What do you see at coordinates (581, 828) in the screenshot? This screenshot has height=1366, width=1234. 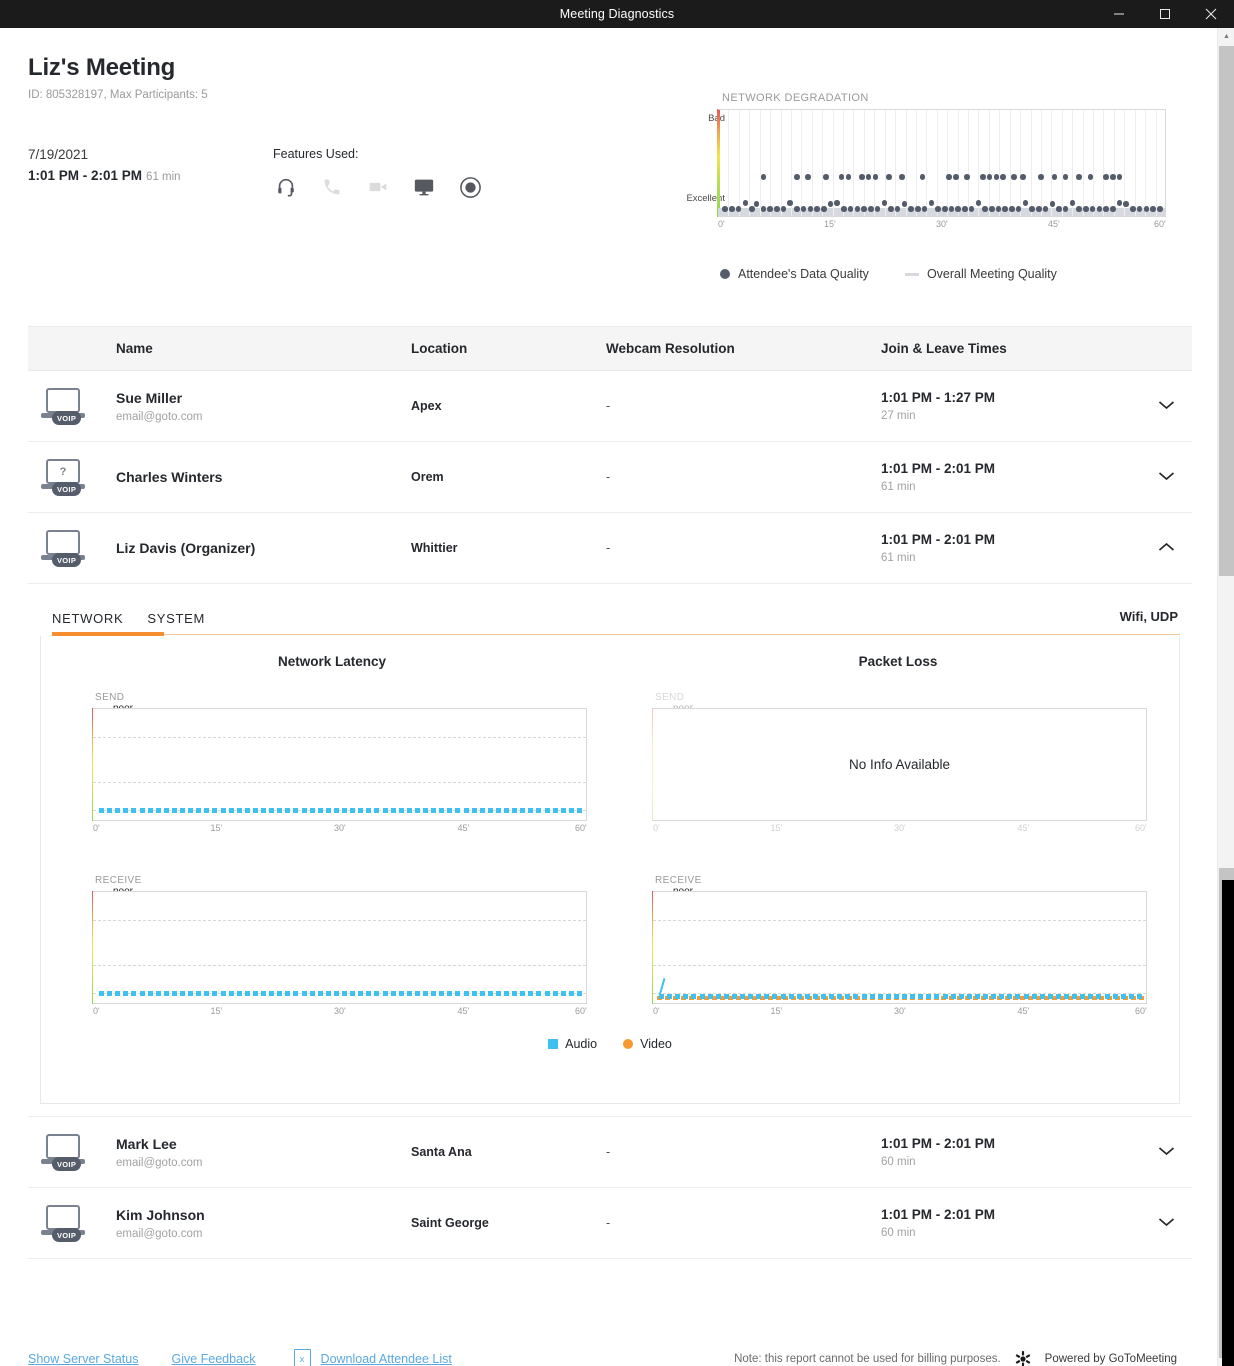 I see `x-axis-tick: 60'` at bounding box center [581, 828].